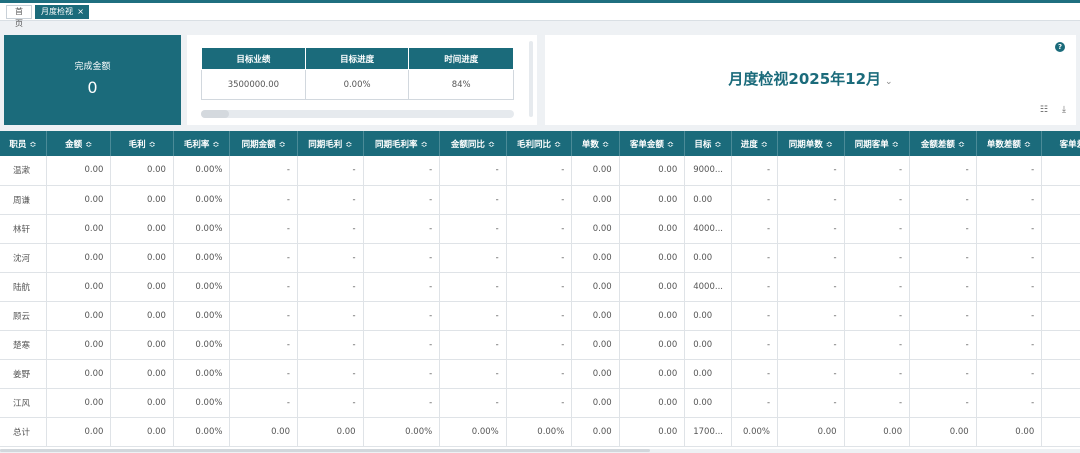  I want to click on table-row: 顾云 0.00 0.00 0.00% - - - - -0.00 0.00 0.00- - - - -, so click(540, 316).